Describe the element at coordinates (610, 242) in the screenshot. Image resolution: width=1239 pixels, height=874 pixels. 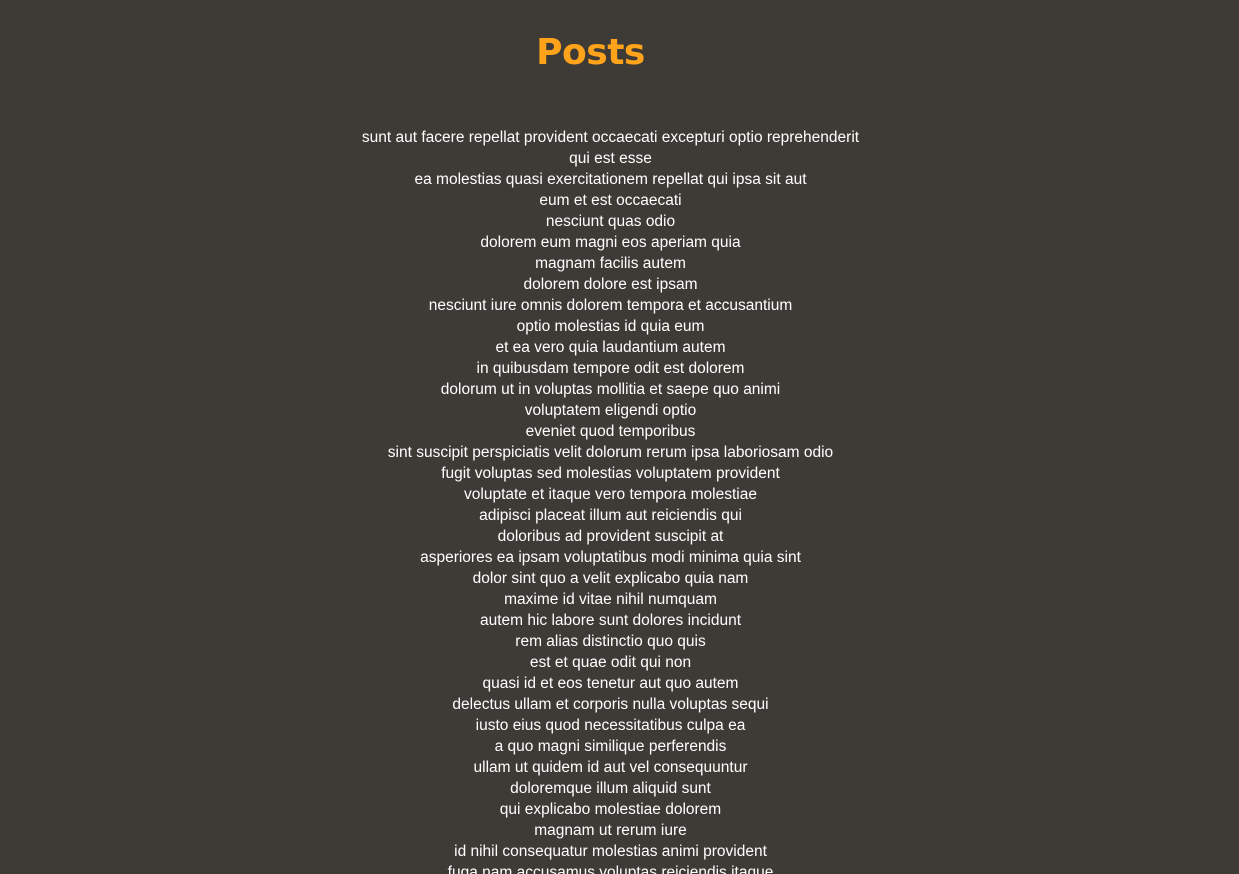
I see `post-title: dolorem eum magni eos aperiam quia` at that location.